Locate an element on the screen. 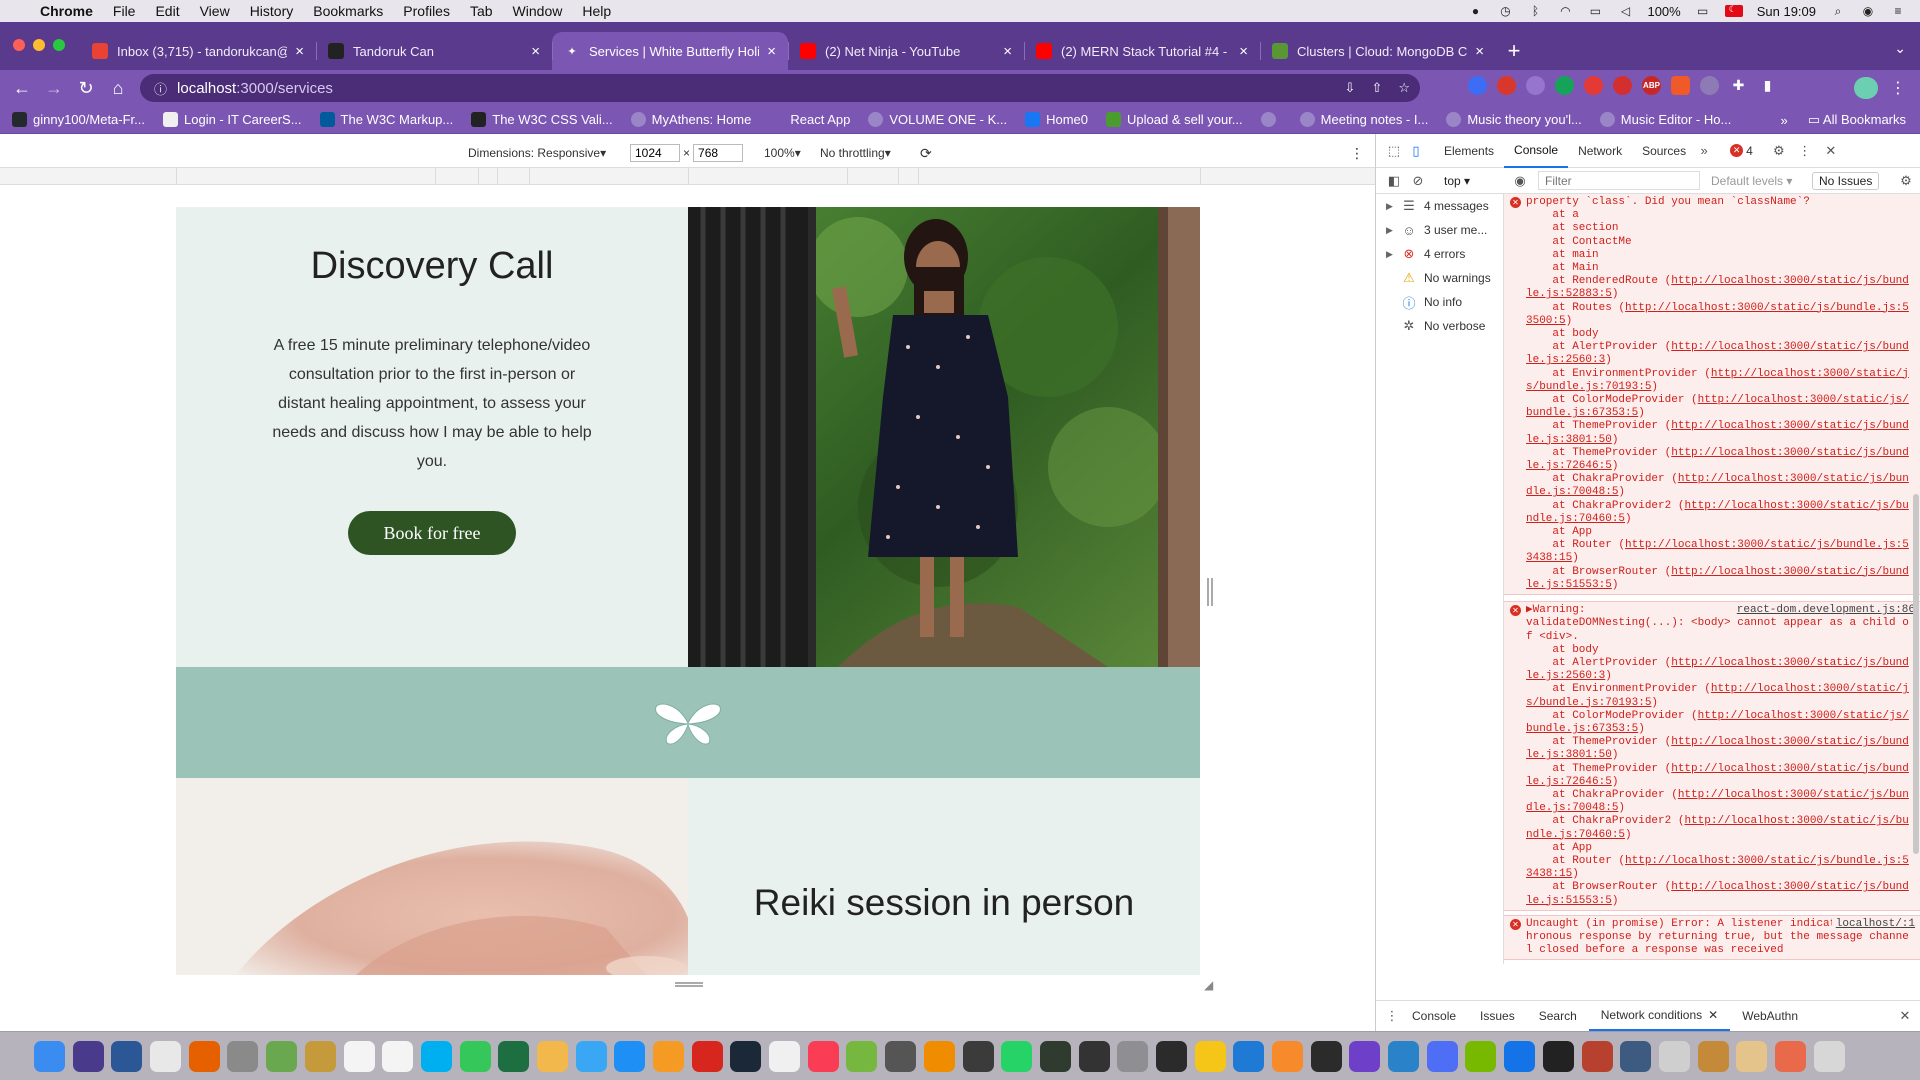  all-bookmarks: ▭ All Bookmarks is located at coordinates (1857, 120).